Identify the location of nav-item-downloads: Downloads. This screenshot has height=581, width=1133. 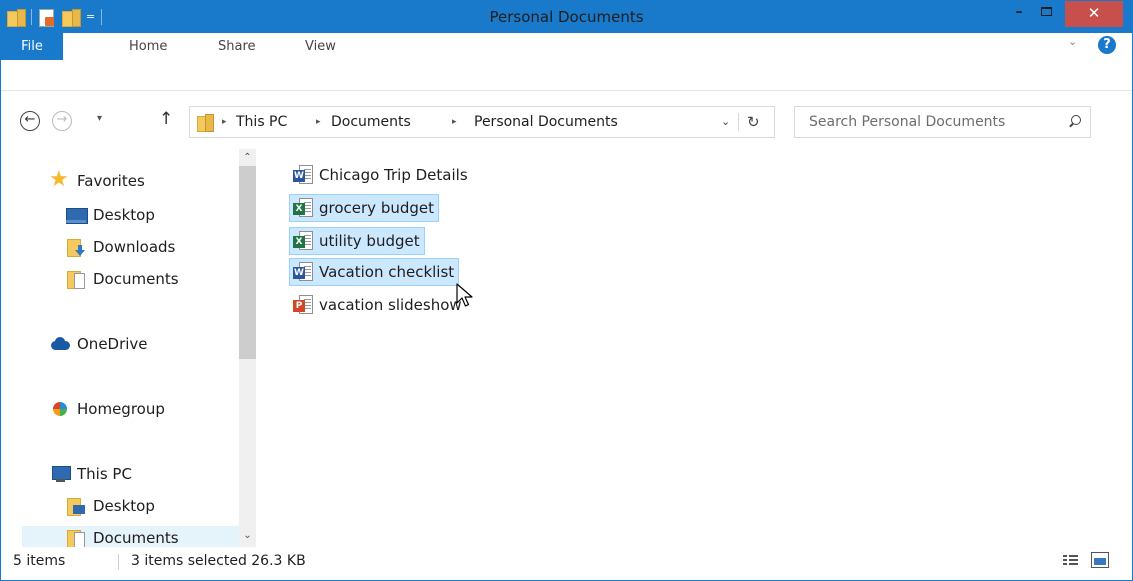
(120, 247).